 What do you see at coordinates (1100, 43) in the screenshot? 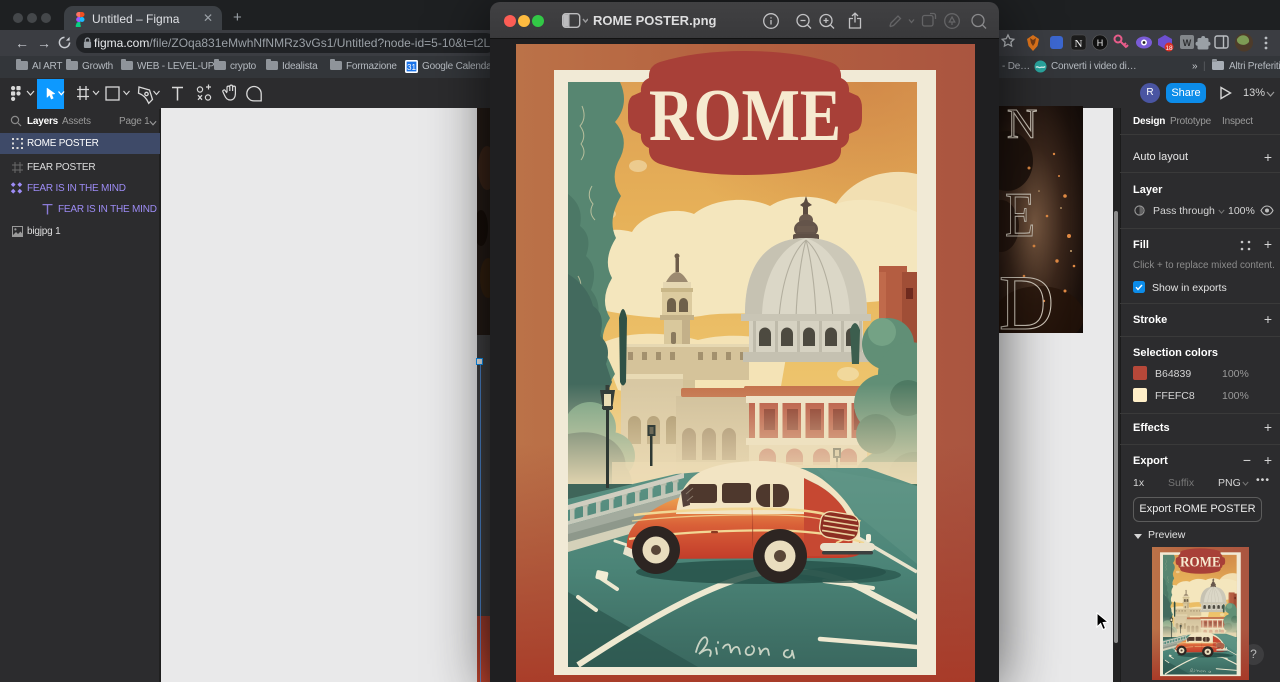
I see `svg-text: H` at bounding box center [1100, 43].